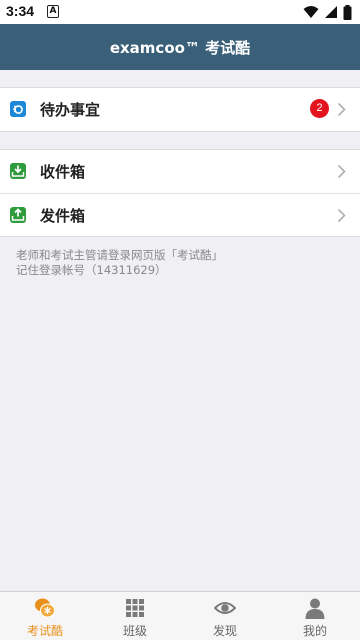 This screenshot has height=640, width=360. Describe the element at coordinates (134, 631) in the screenshot. I see `tab-label: 班级` at that location.